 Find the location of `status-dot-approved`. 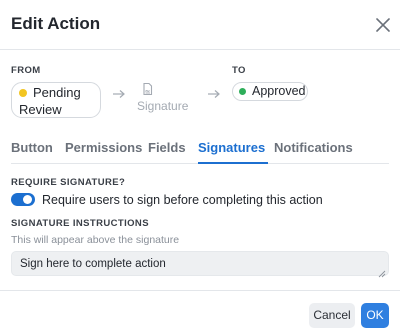

status-dot-approved is located at coordinates (242, 91).